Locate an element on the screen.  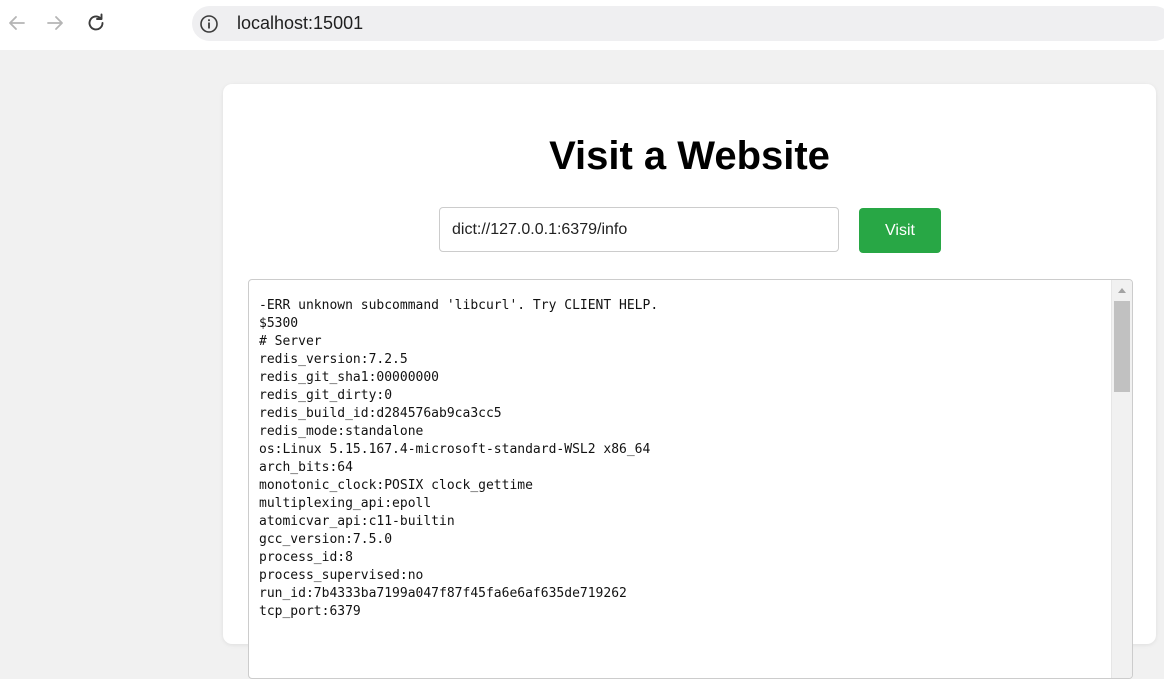
result-line: $5300 is located at coordinates (279, 323).